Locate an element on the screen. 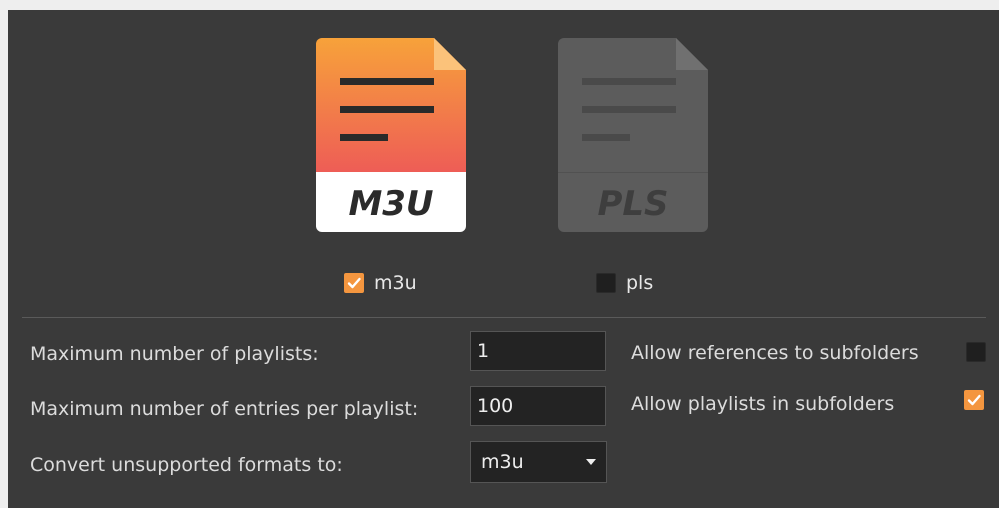 Image resolution: width=999 pixels, height=508 pixels. convert-formats-label: Convert unsupported formats to: is located at coordinates (186, 465).